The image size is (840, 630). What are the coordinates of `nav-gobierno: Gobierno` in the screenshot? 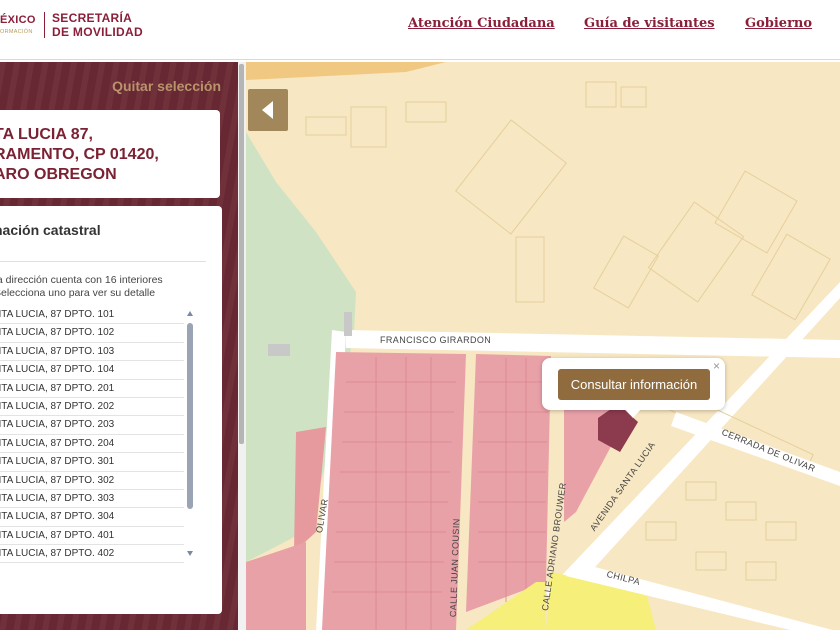 It's located at (778, 23).